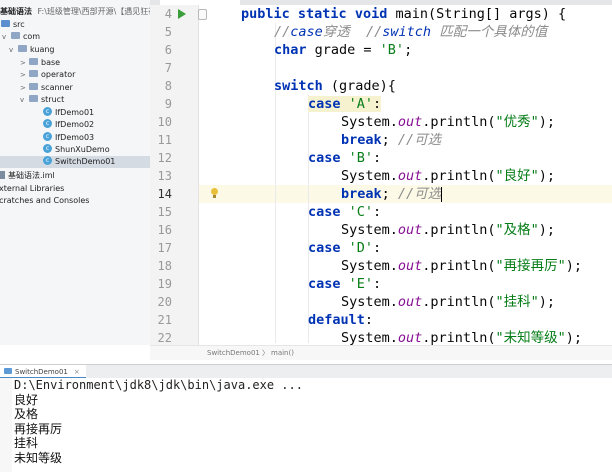 The height and width of the screenshot is (472, 612). Describe the element at coordinates (306, 371) in the screenshot. I see `run-panel-header: SwitchDemo01 ×` at that location.